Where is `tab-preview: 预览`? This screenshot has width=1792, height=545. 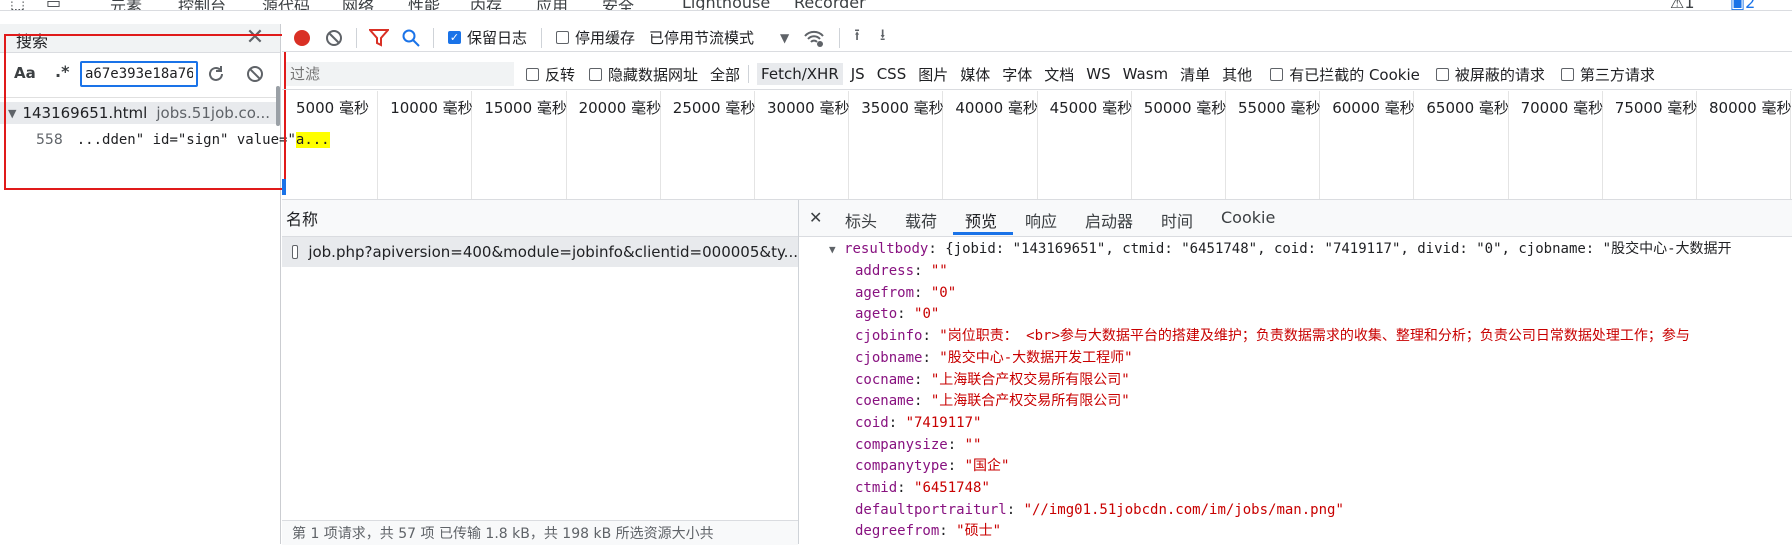
tab-preview: 预览 is located at coordinates (981, 220).